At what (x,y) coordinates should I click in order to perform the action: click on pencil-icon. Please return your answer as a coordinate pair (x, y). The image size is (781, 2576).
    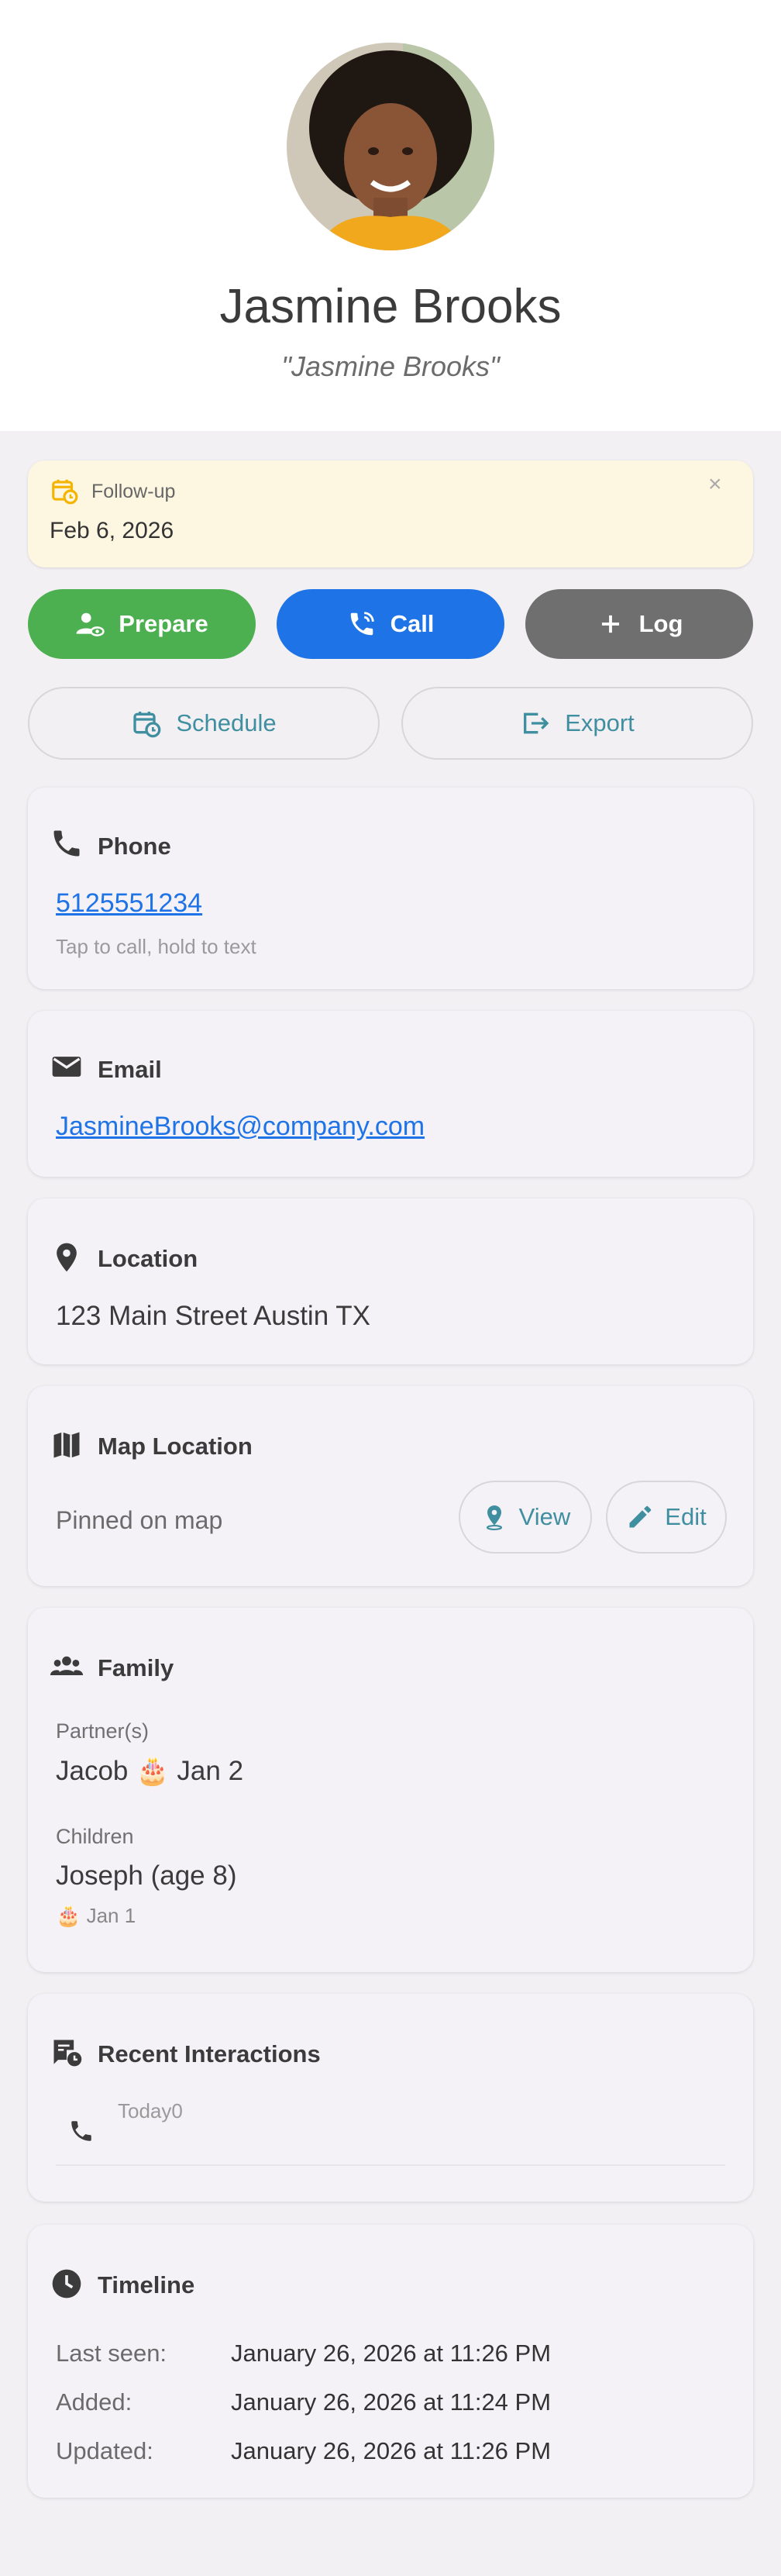
    Looking at the image, I should click on (640, 1516).